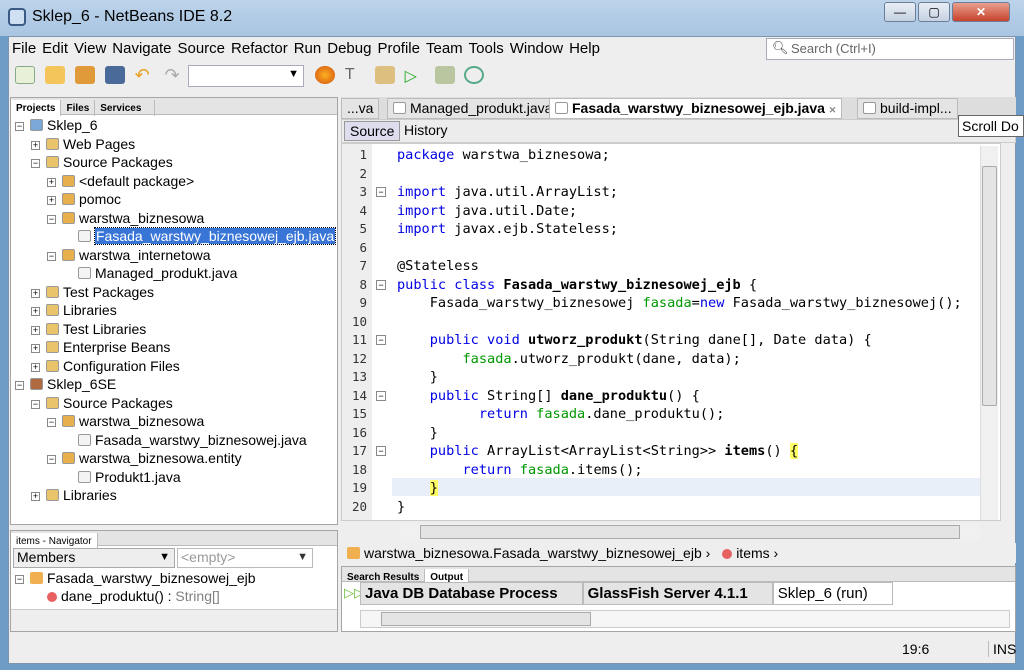  What do you see at coordinates (561, 414) in the screenshot?
I see `code-line: return fasada.dane_produktu();` at bounding box center [561, 414].